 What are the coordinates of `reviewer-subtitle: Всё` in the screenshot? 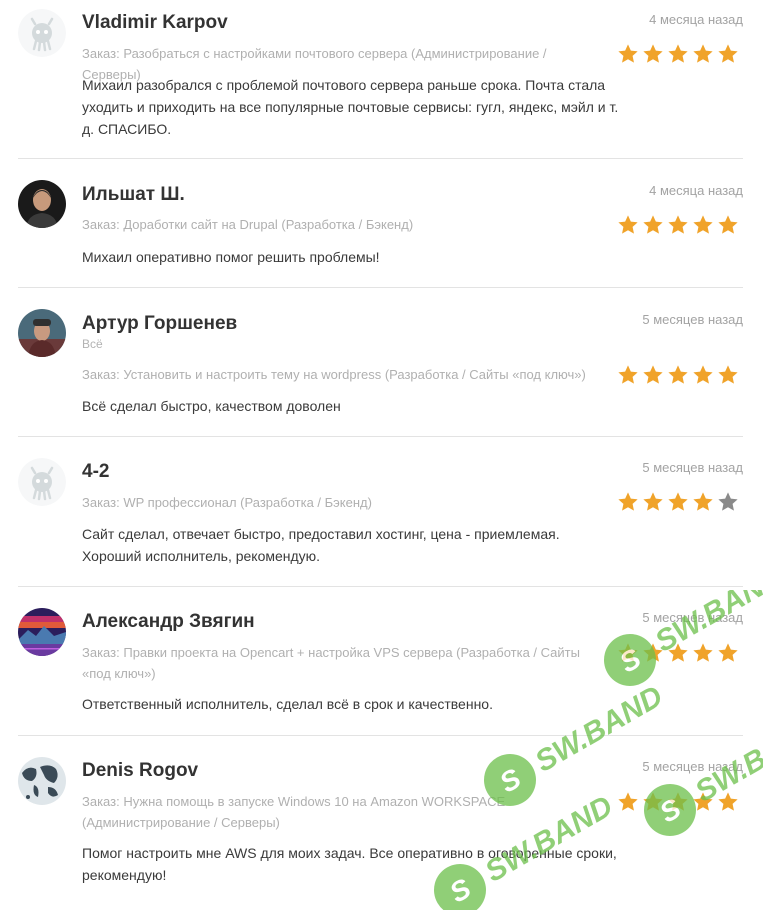 It's located at (92, 344).